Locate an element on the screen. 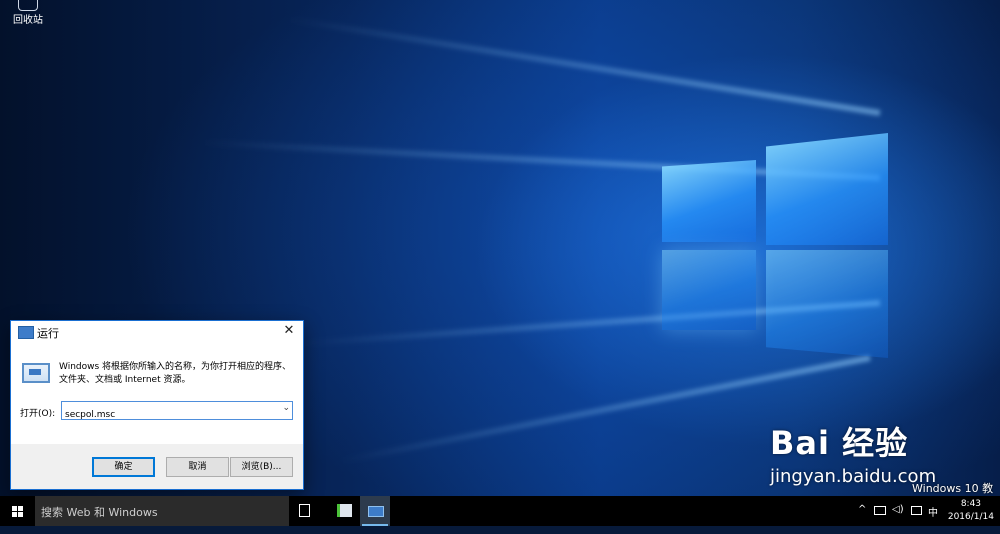  open-input is located at coordinates (168, 415).